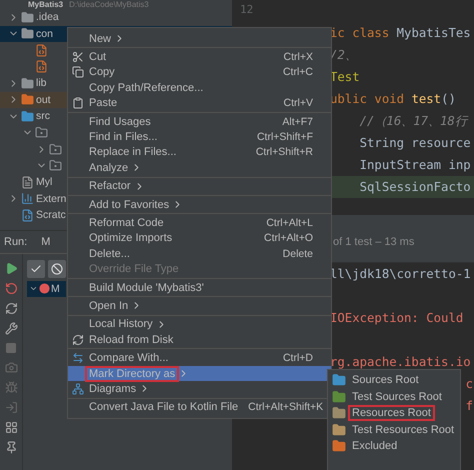 This screenshot has height=470, width=474. What do you see at coordinates (345, 77) in the screenshot?
I see `code-line: Test` at bounding box center [345, 77].